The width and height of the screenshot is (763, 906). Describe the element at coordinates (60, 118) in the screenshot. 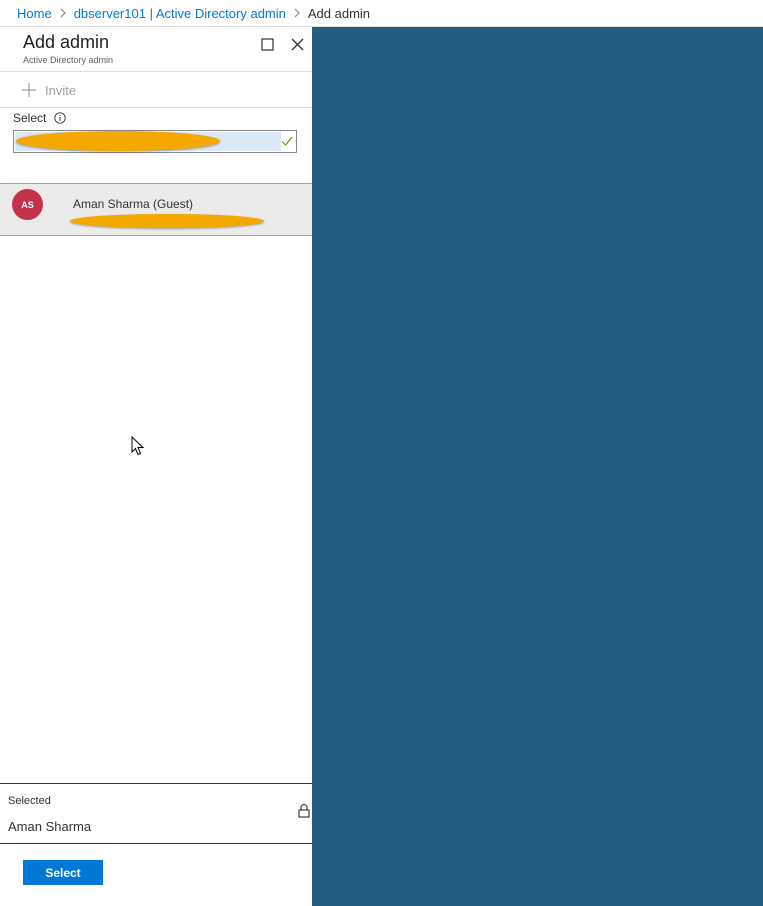

I see `info-icon` at that location.